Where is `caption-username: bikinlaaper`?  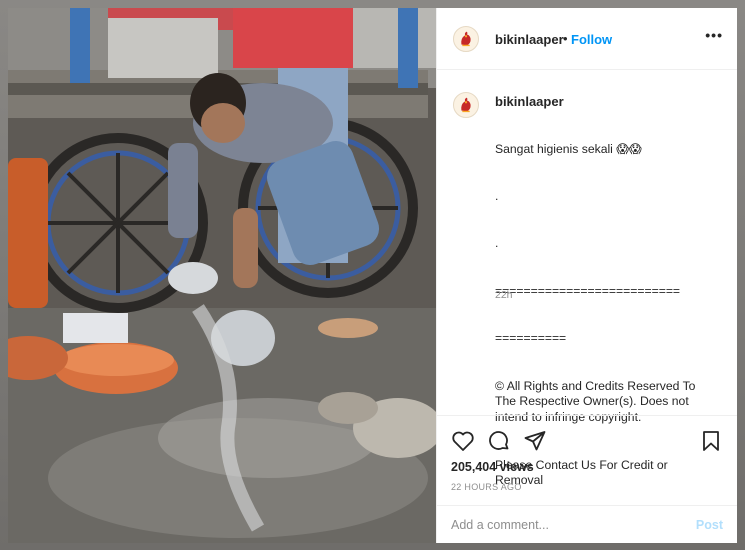 caption-username: bikinlaaper is located at coordinates (529, 101).